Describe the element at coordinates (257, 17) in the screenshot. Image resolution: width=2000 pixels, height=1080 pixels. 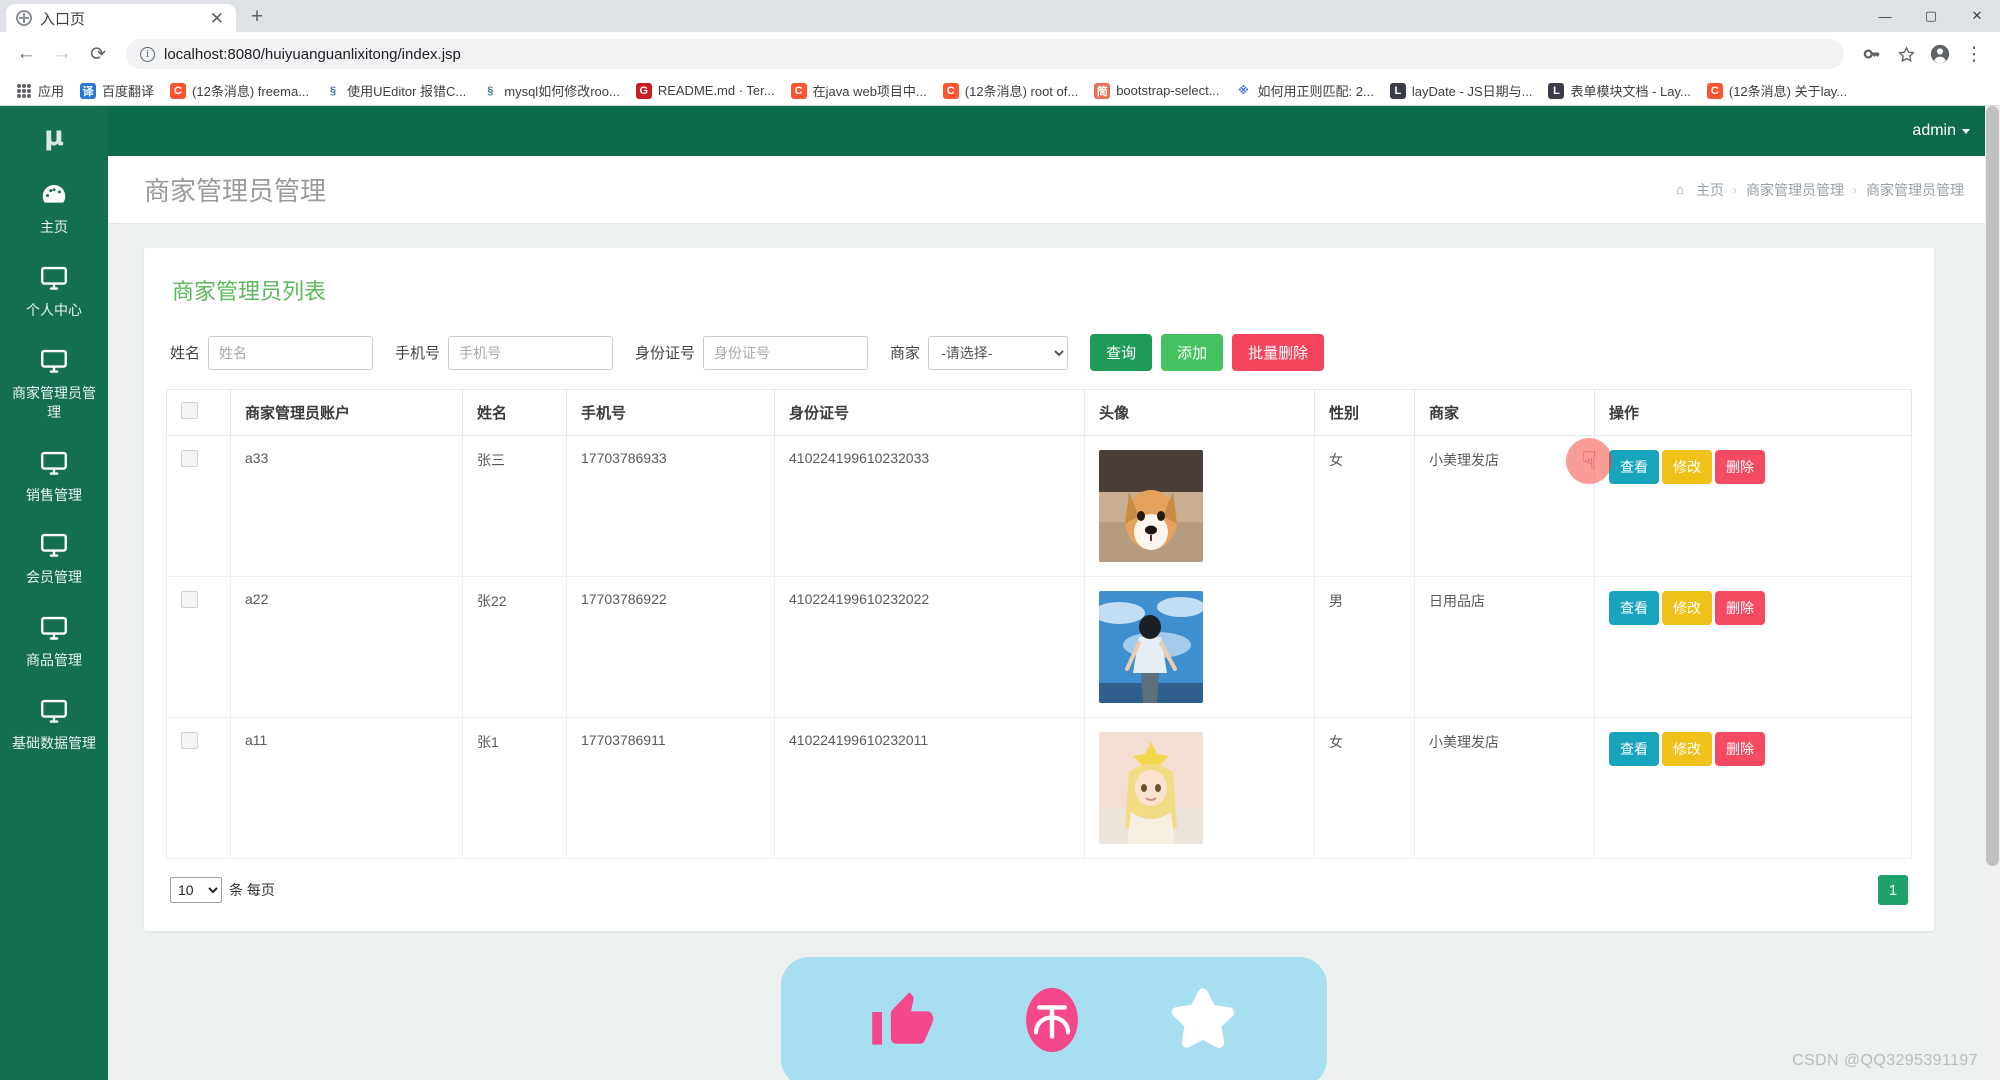
I see `new-tab-button: +` at that location.